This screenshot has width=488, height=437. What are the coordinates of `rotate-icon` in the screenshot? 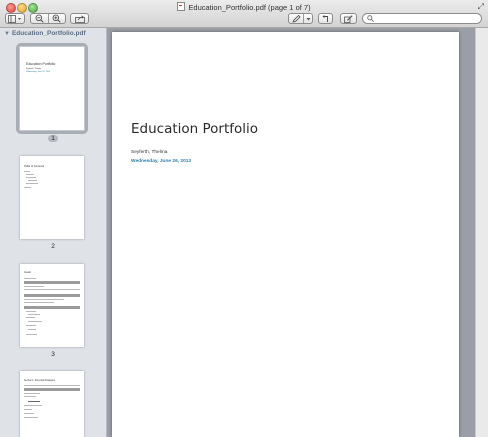 It's located at (325, 18).